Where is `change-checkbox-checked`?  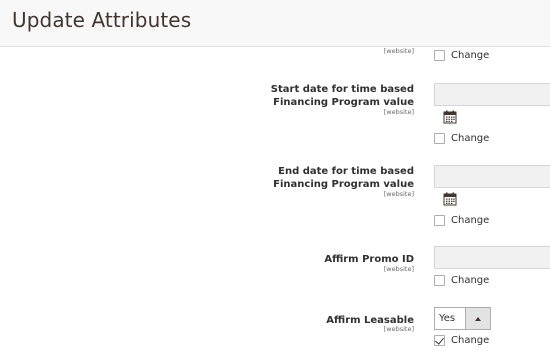
change-checkbox-checked is located at coordinates (439, 340).